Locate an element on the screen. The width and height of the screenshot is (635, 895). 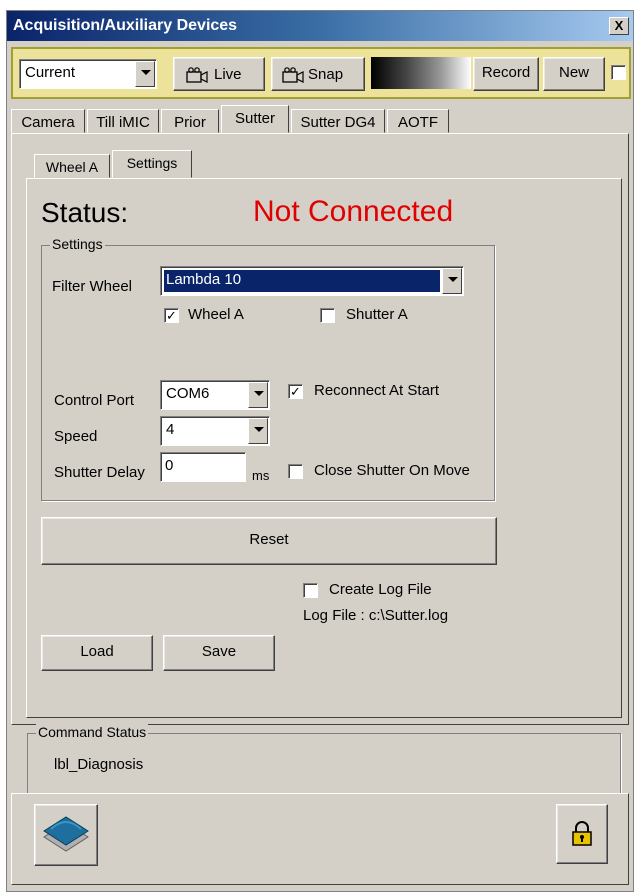
create-log-checkbox is located at coordinates (310, 590).